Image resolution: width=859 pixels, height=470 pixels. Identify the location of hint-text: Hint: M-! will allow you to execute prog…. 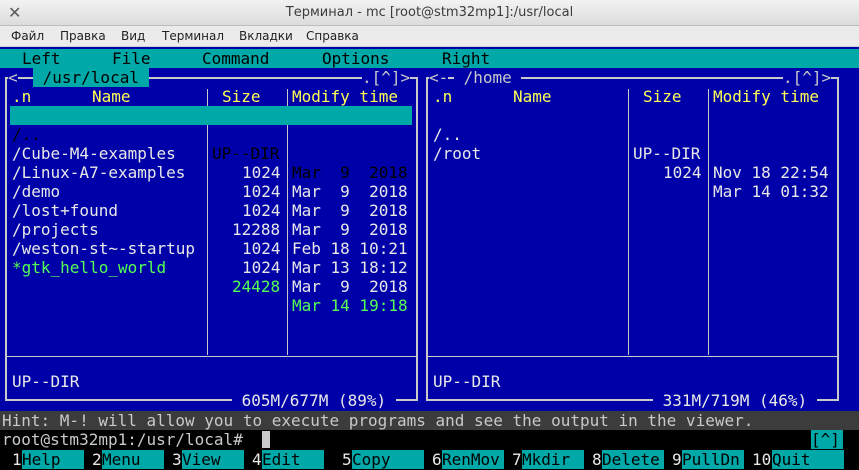
(378, 420).